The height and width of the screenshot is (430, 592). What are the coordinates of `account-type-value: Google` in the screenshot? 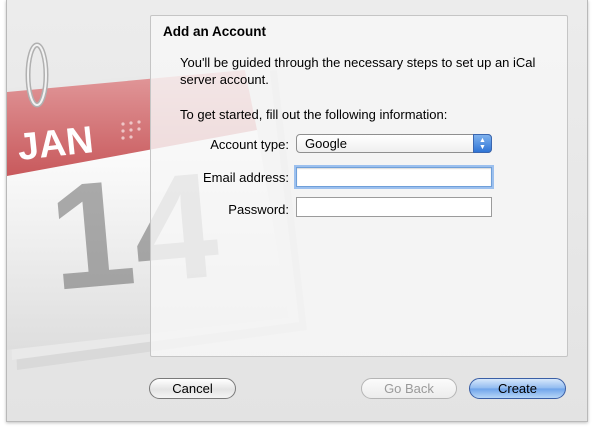 It's located at (326, 143).